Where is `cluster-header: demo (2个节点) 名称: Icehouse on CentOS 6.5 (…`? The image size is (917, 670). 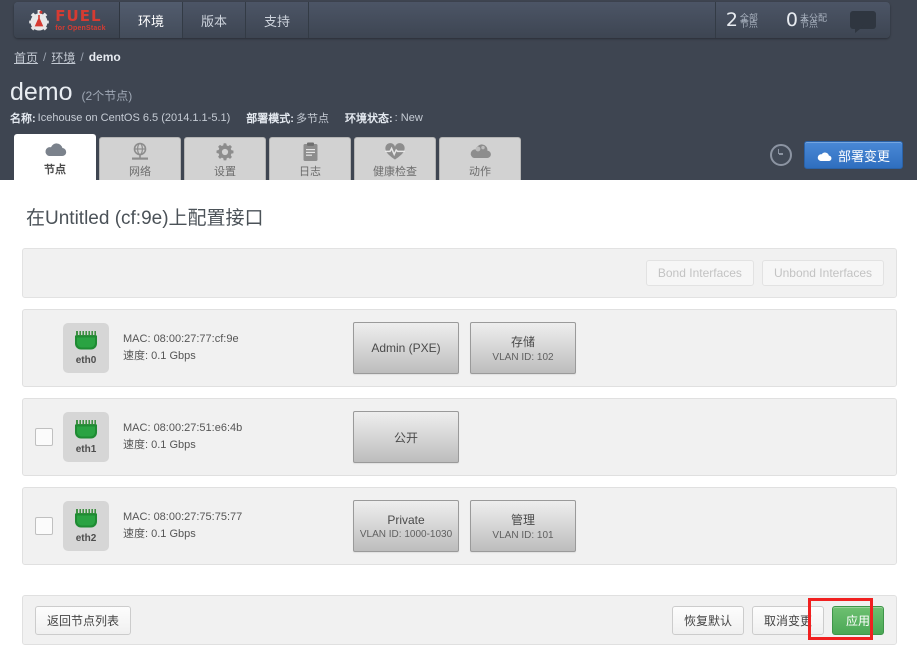
cluster-header: demo (2个节点) 名称: Icehouse on CentOS 6.5 (… is located at coordinates (458, 102).